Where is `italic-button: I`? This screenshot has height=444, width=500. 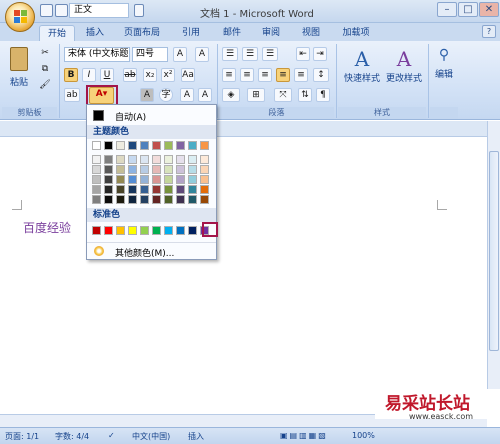
italic-button: I is located at coordinates (89, 75).